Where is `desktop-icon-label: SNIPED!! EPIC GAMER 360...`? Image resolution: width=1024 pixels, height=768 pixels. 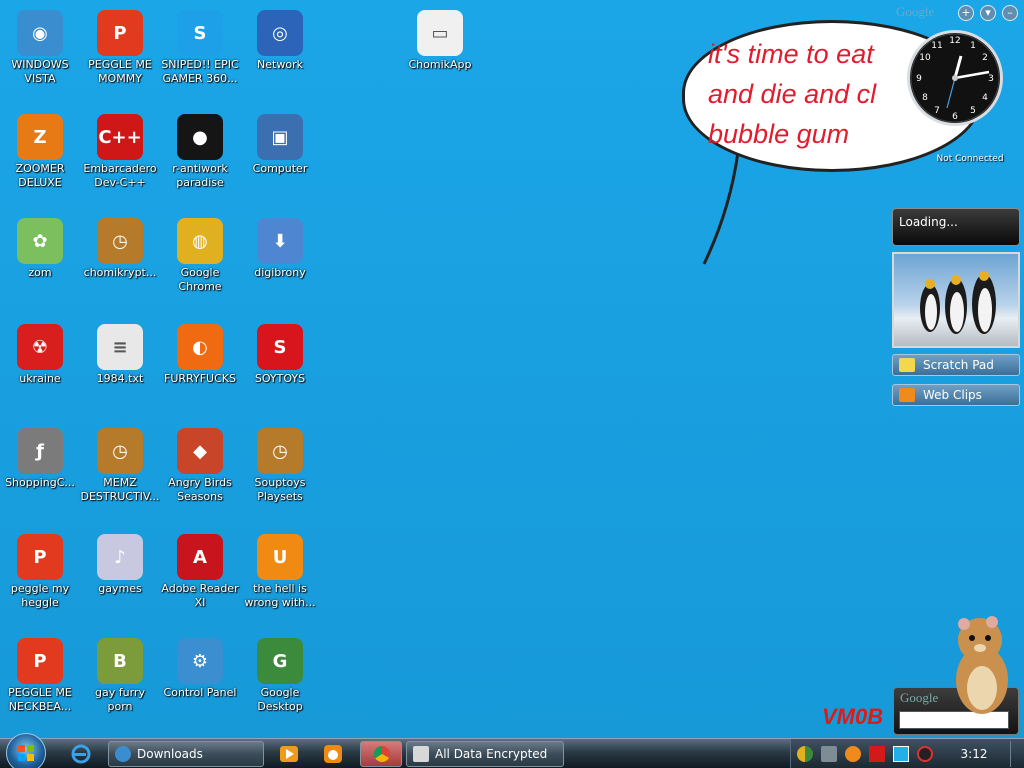 desktop-icon-label: SNIPED!! EPIC GAMER 360... is located at coordinates (200, 71).